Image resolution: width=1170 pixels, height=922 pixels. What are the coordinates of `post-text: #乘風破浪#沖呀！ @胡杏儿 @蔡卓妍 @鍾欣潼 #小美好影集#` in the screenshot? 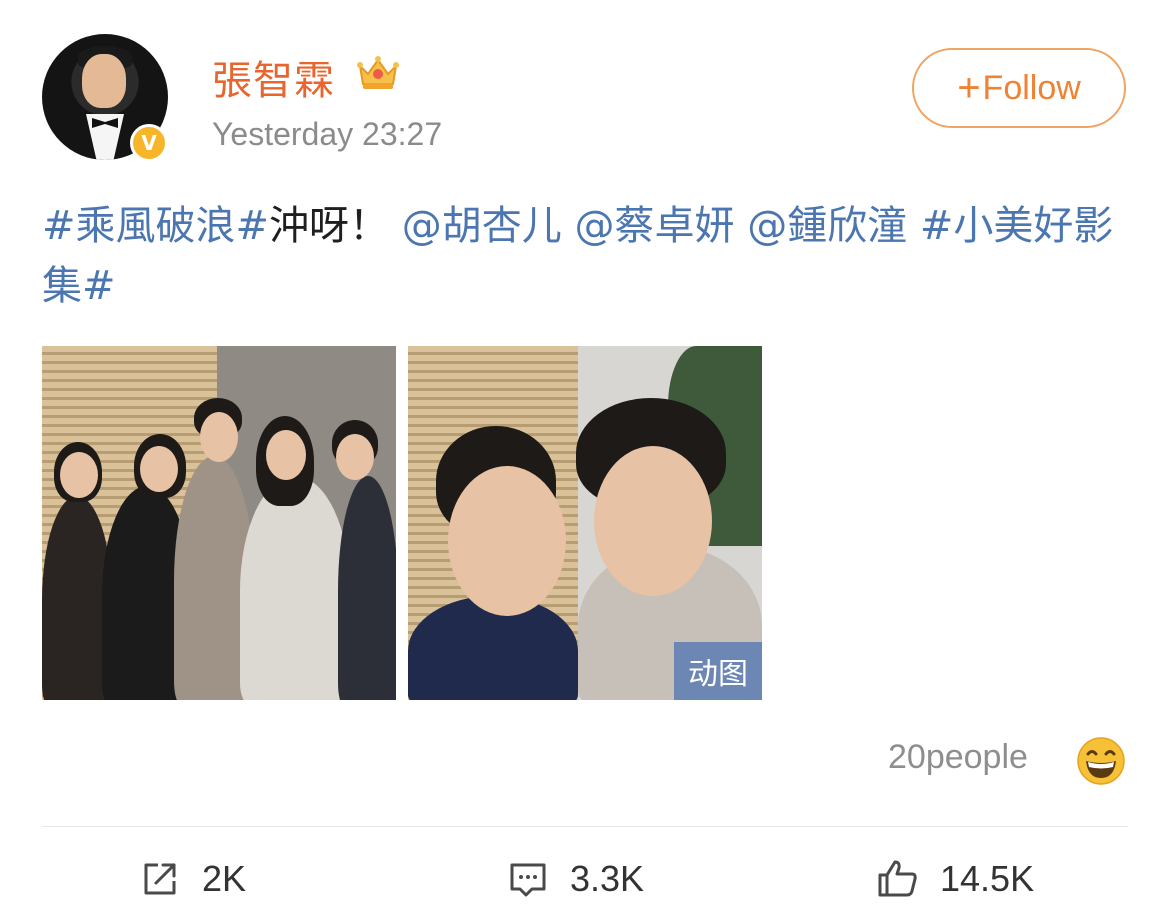 It's located at (582, 256).